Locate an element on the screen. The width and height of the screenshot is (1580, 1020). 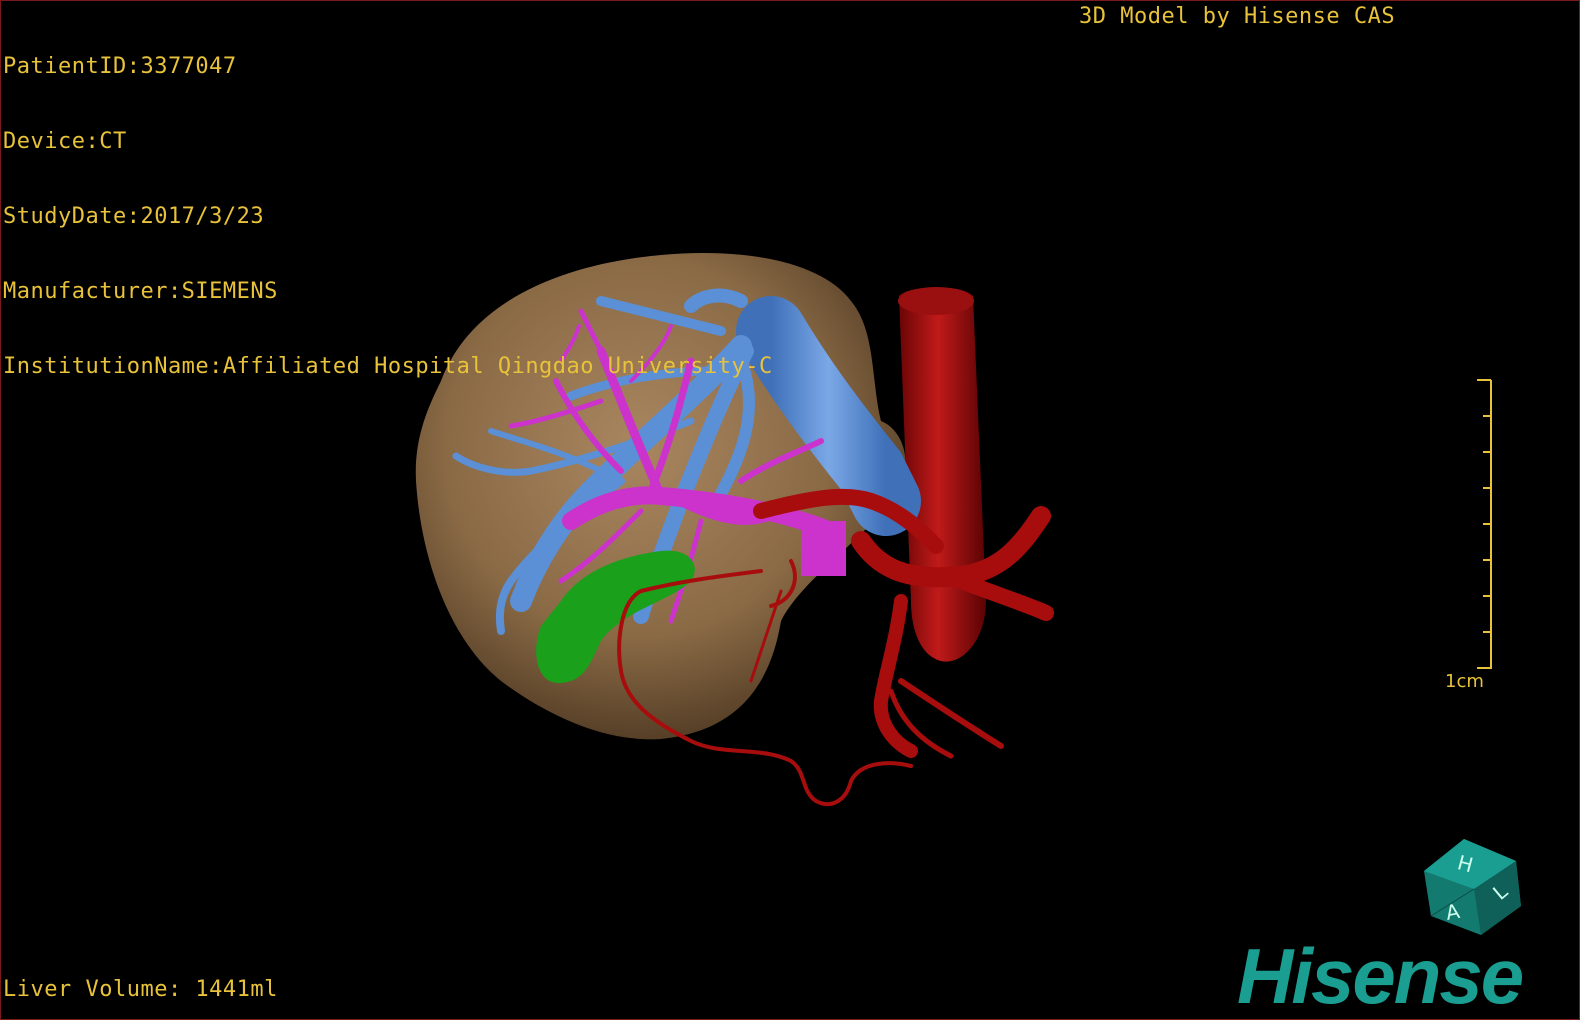
device-text: Device:CT is located at coordinates (65, 141).